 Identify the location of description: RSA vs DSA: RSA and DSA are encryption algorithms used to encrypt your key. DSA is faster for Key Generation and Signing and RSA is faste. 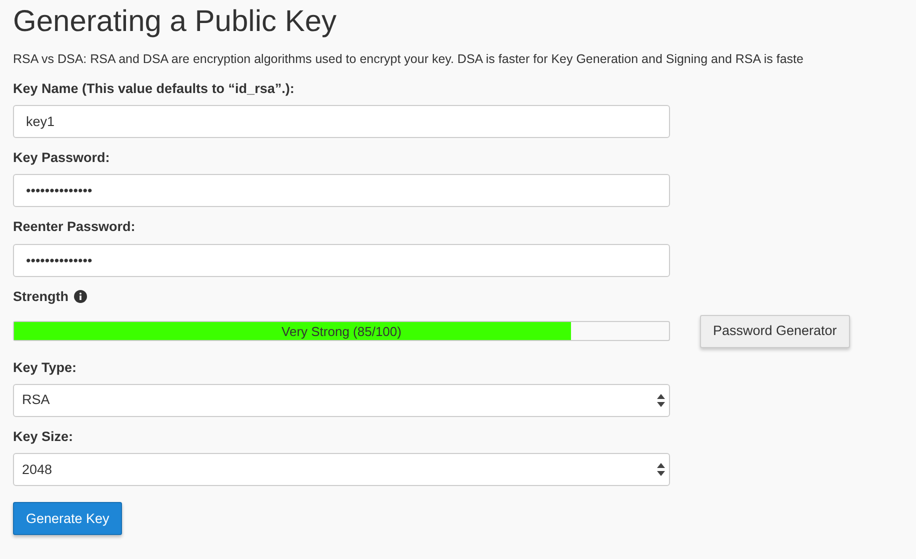
(408, 59).